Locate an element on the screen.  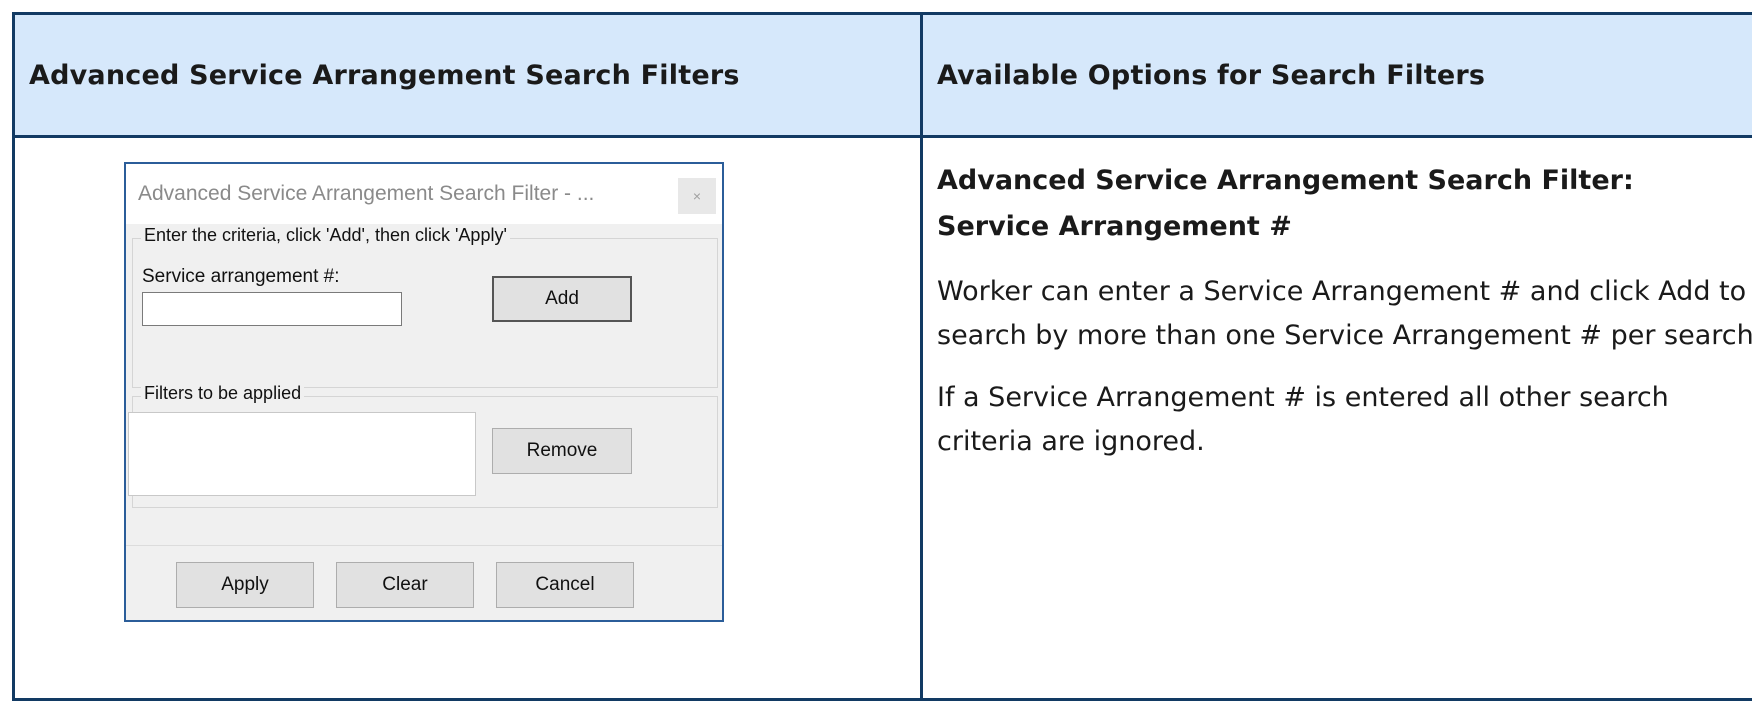
service-arrangement-input is located at coordinates (272, 309).